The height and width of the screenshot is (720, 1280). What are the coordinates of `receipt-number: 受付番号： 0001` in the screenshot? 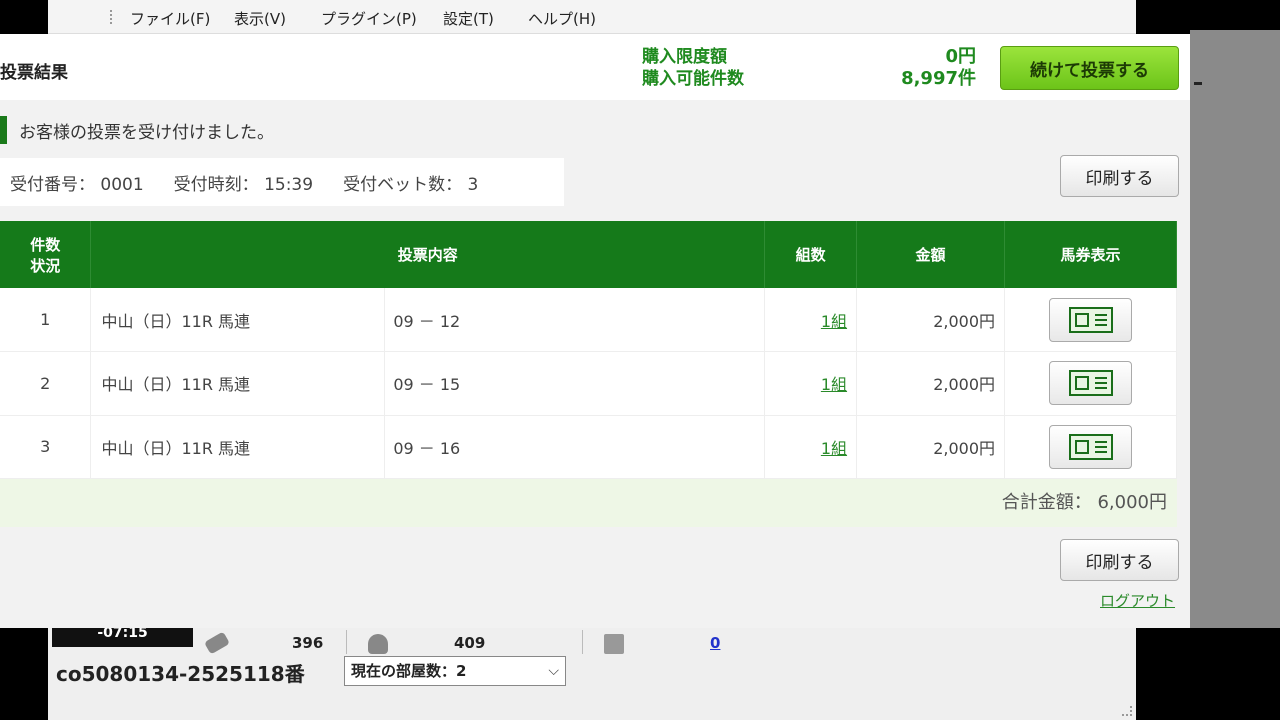 It's located at (77, 184).